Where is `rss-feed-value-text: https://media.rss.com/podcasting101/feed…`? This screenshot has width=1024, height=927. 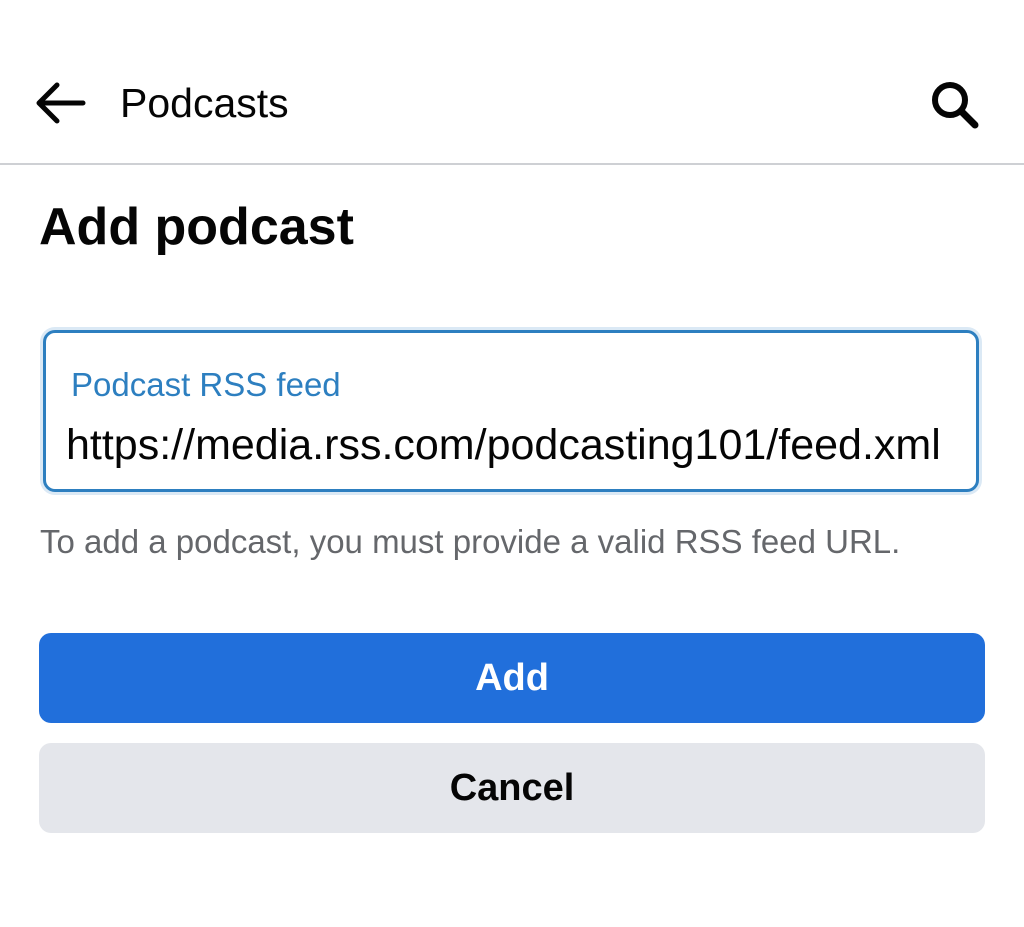
rss-feed-value-text: https://media.rss.com/podcasting101/feed… is located at coordinates (503, 445).